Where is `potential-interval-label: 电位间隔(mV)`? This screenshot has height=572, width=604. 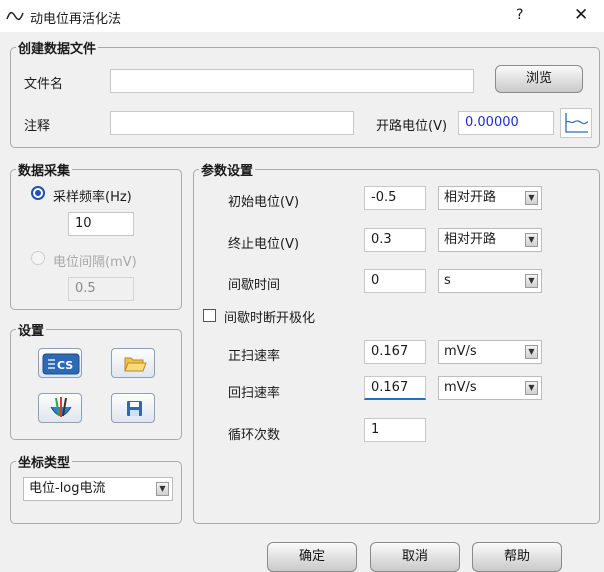 potential-interval-label: 电位间隔(mV) is located at coordinates (95, 262).